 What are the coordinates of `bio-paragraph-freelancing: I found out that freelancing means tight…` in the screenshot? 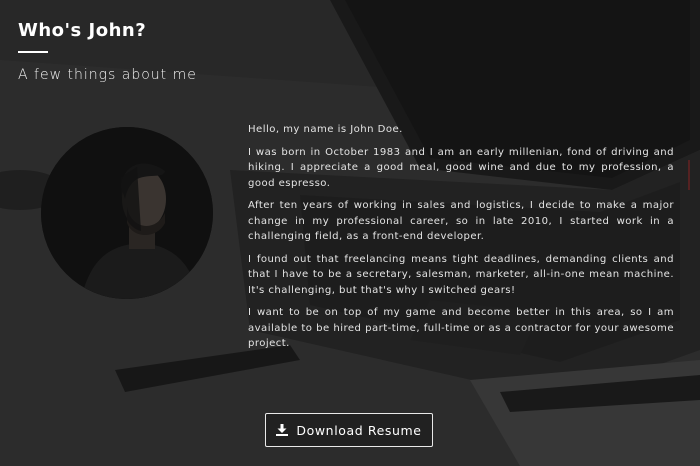 It's located at (461, 274).